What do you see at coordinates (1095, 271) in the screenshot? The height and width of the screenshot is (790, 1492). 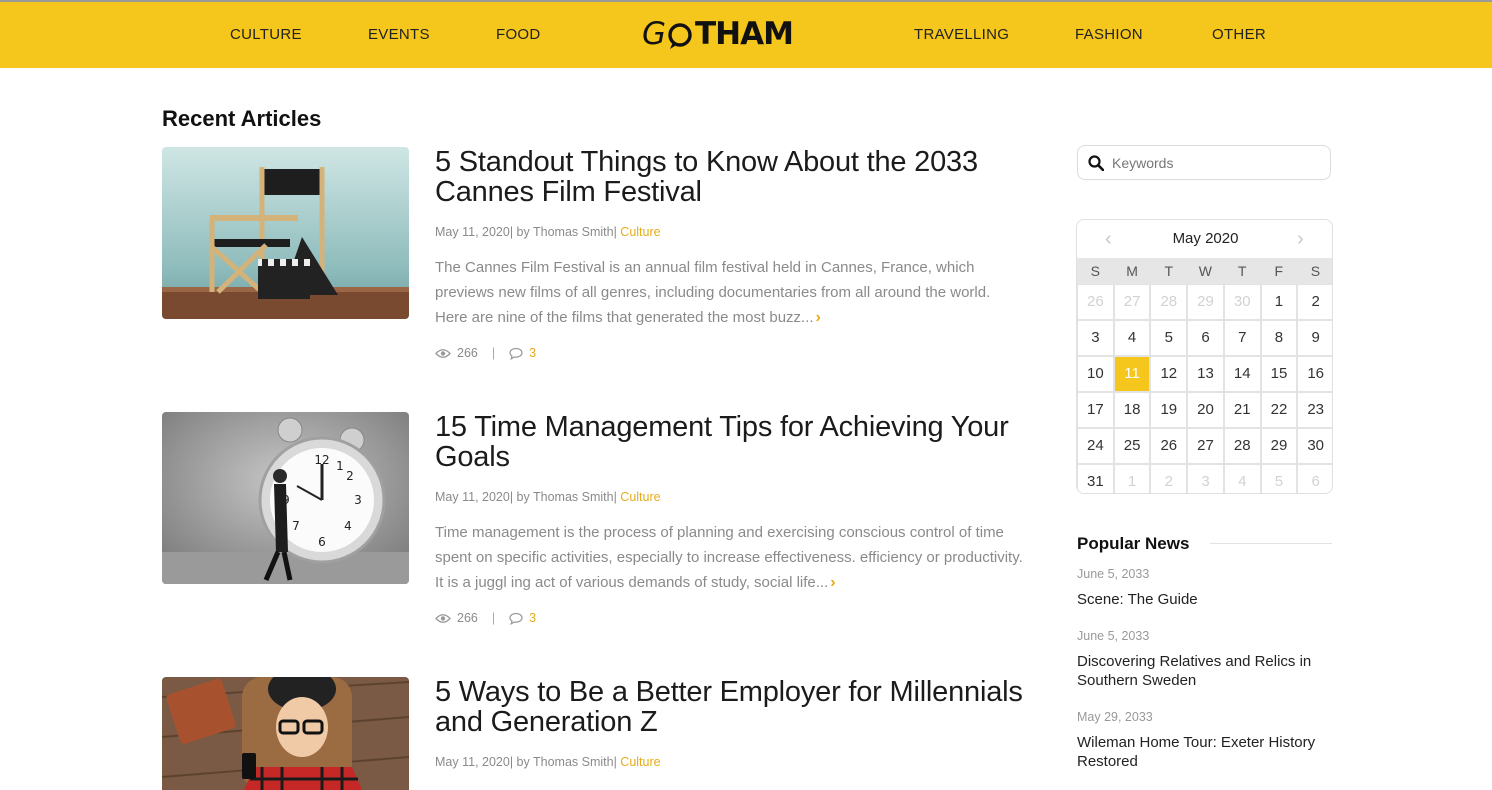 I see `weekday-label: S` at bounding box center [1095, 271].